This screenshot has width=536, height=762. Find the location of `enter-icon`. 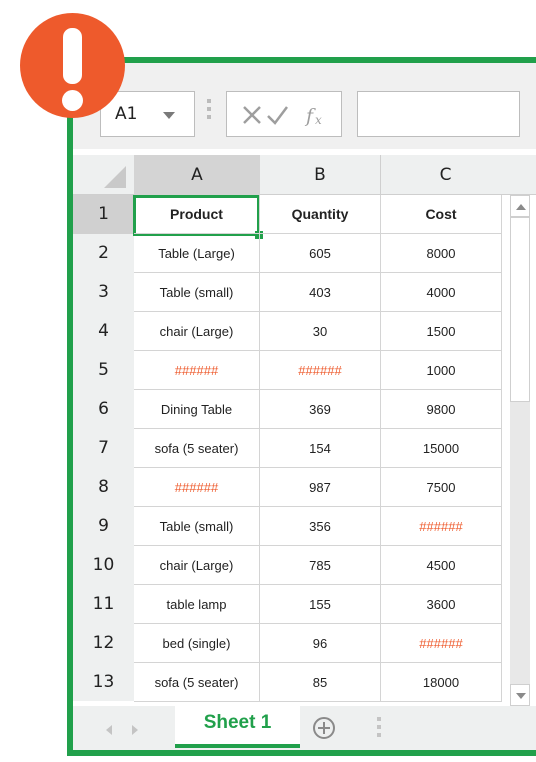

enter-icon is located at coordinates (277, 115).